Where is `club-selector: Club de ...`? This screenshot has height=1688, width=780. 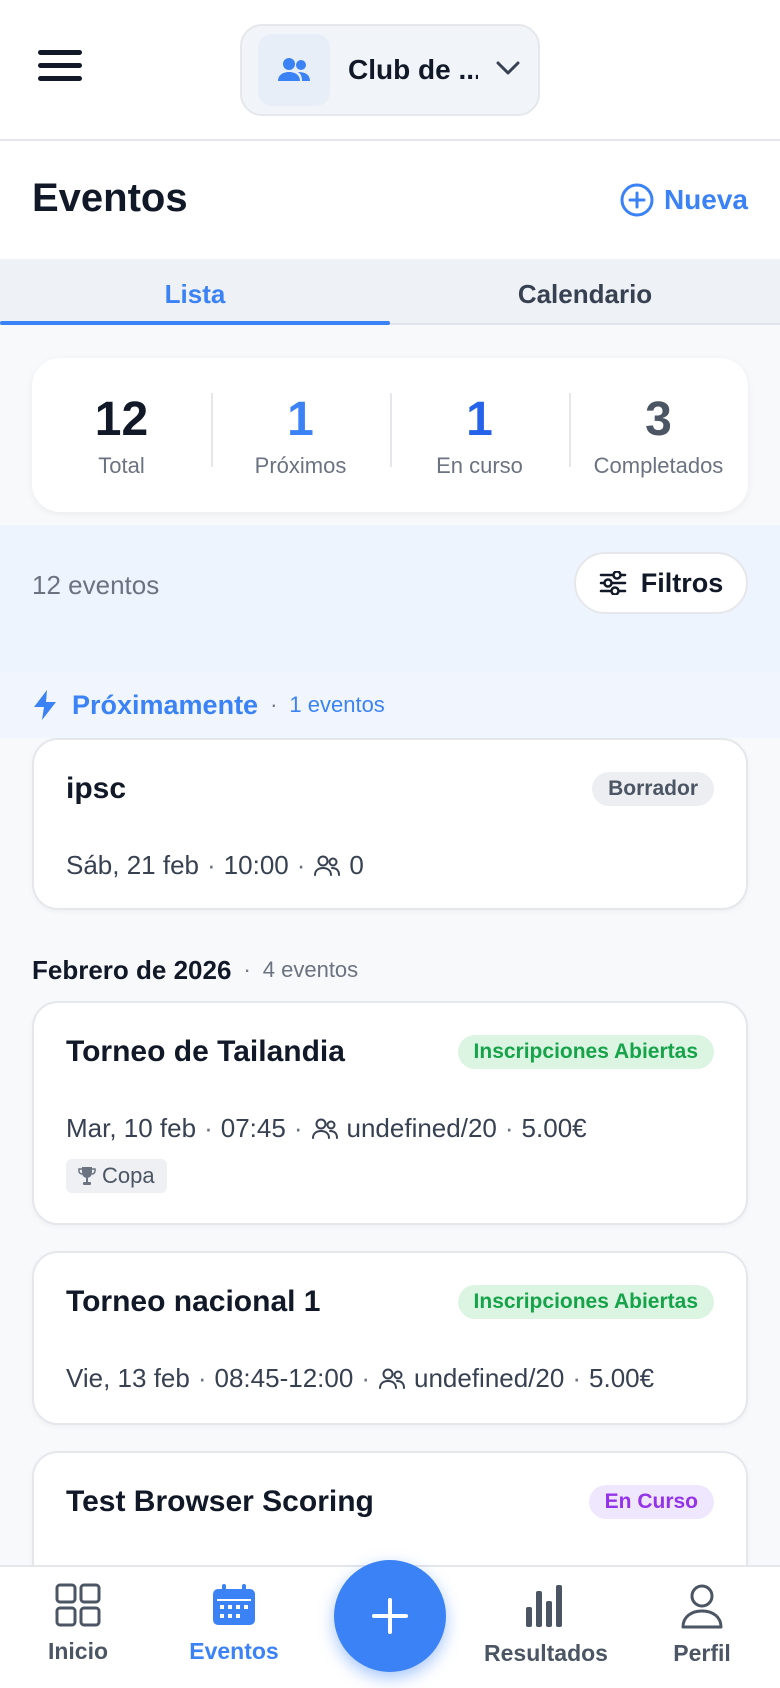
club-selector: Club de ... is located at coordinates (390, 70).